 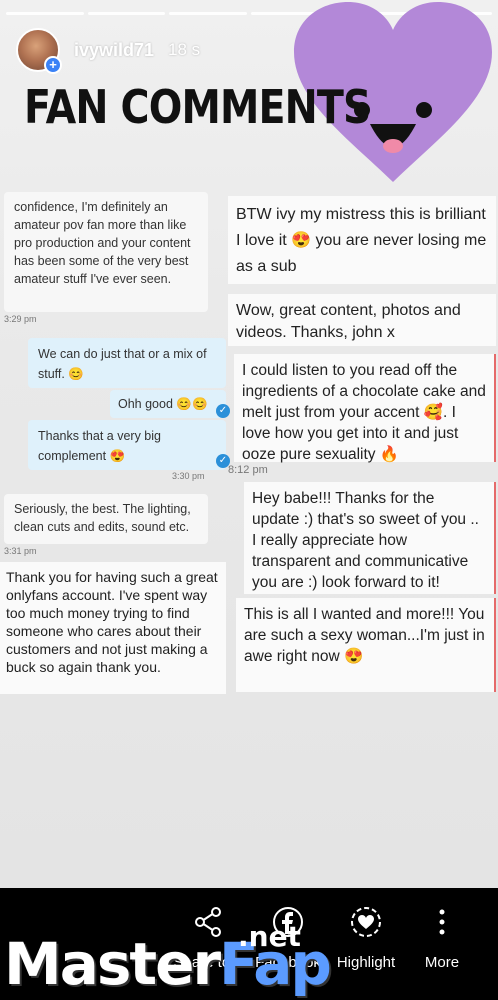 I want to click on avatar: +, so click(x=39, y=51).